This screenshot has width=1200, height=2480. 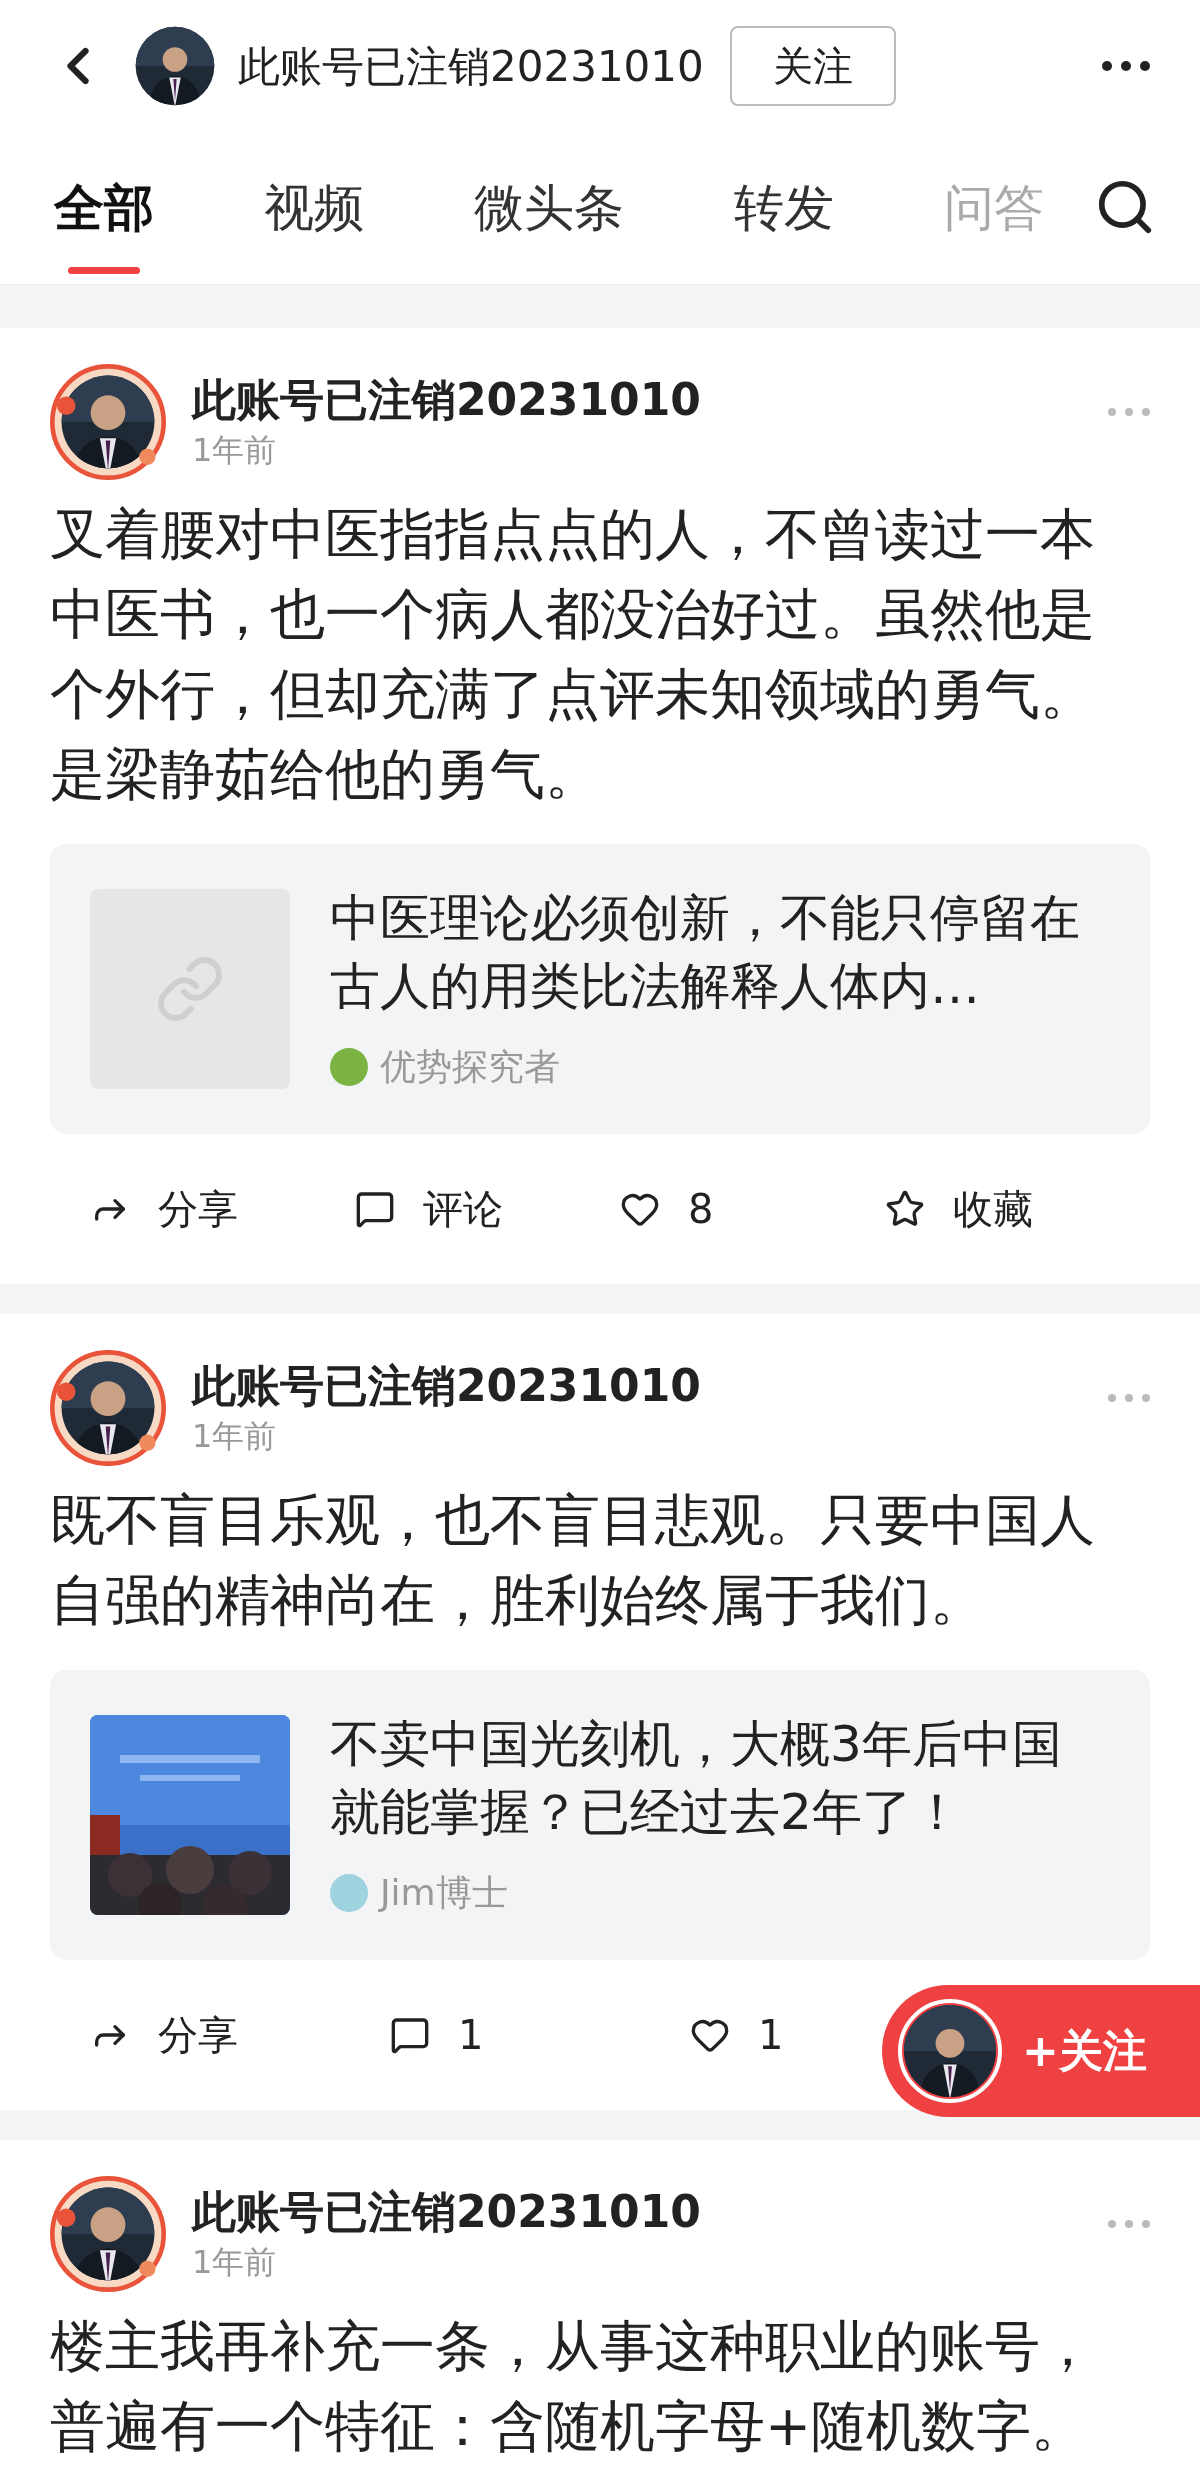 I want to click on floating-follow-button: +关注, so click(x=1041, y=2051).